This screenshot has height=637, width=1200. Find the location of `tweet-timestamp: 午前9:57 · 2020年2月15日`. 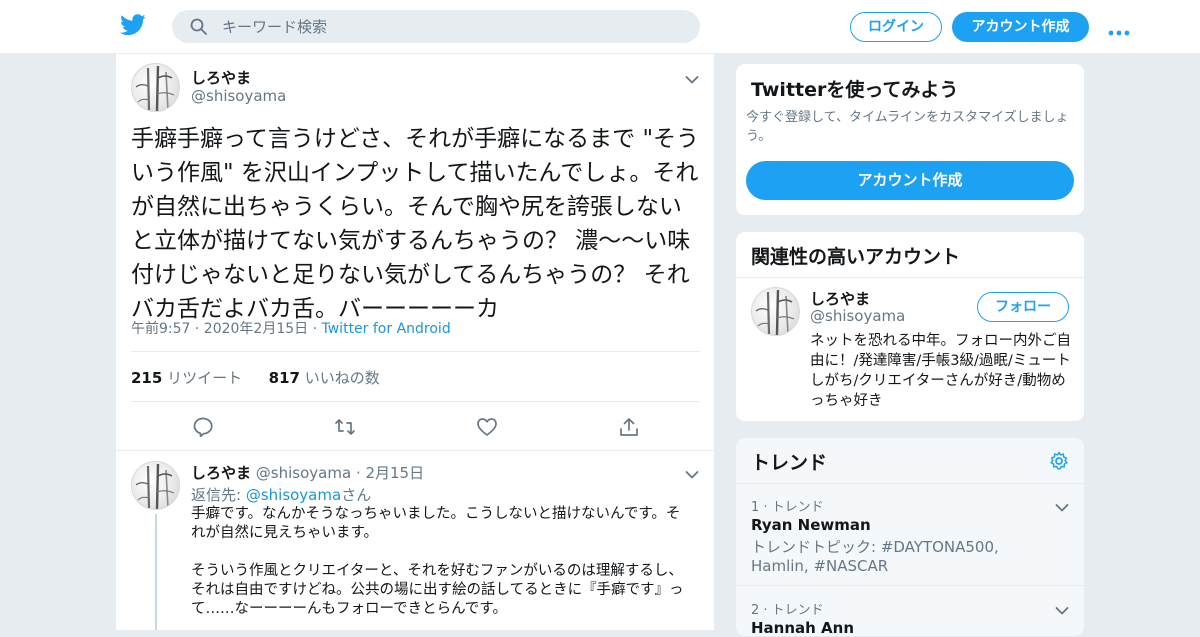

tweet-timestamp: 午前9:57 · 2020年2月15日 is located at coordinates (219, 329).